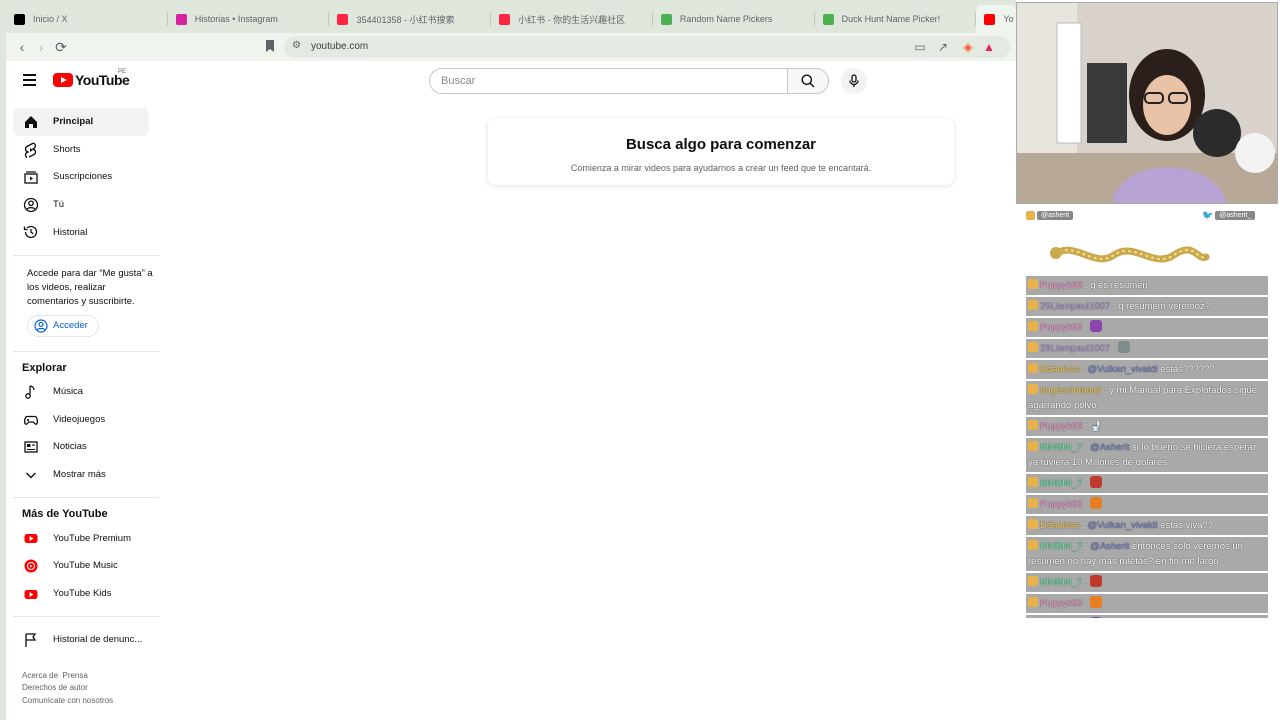  Describe the element at coordinates (1147, 426) in the screenshot. I see `chat-message: Puppyk63 : 🚽` at that location.